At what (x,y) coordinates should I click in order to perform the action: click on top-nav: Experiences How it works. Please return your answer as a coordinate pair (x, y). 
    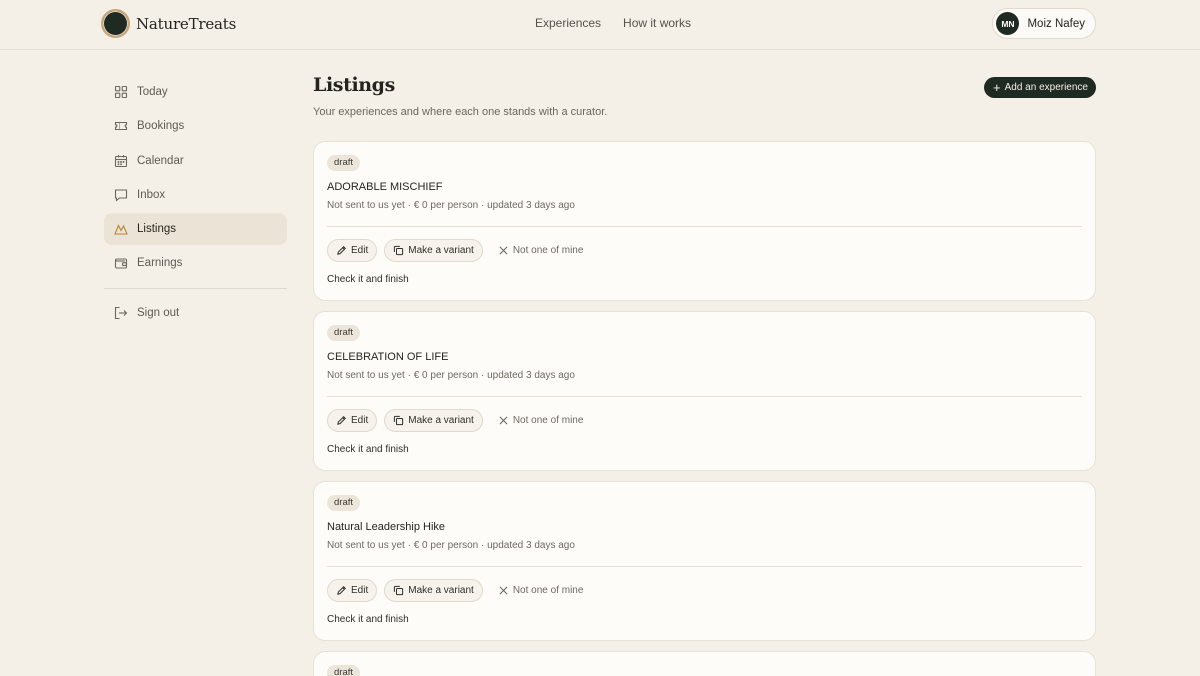
    Looking at the image, I should click on (613, 23).